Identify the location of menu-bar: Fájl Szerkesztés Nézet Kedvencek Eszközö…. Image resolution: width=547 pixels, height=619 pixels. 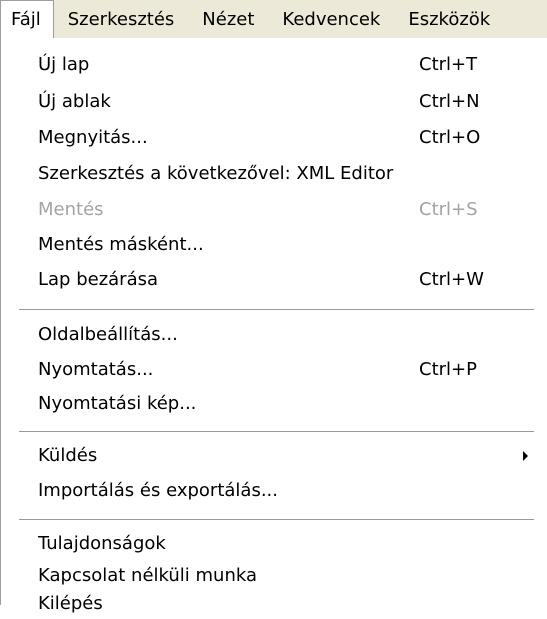
(273, 19).